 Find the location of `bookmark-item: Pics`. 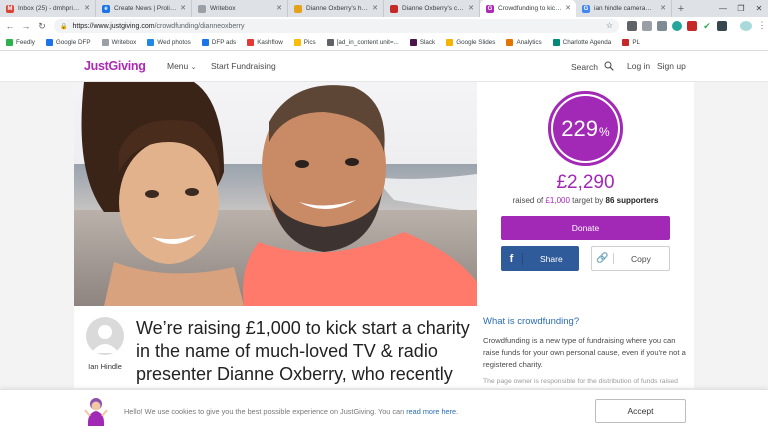

bookmark-item: Pics is located at coordinates (304, 42).